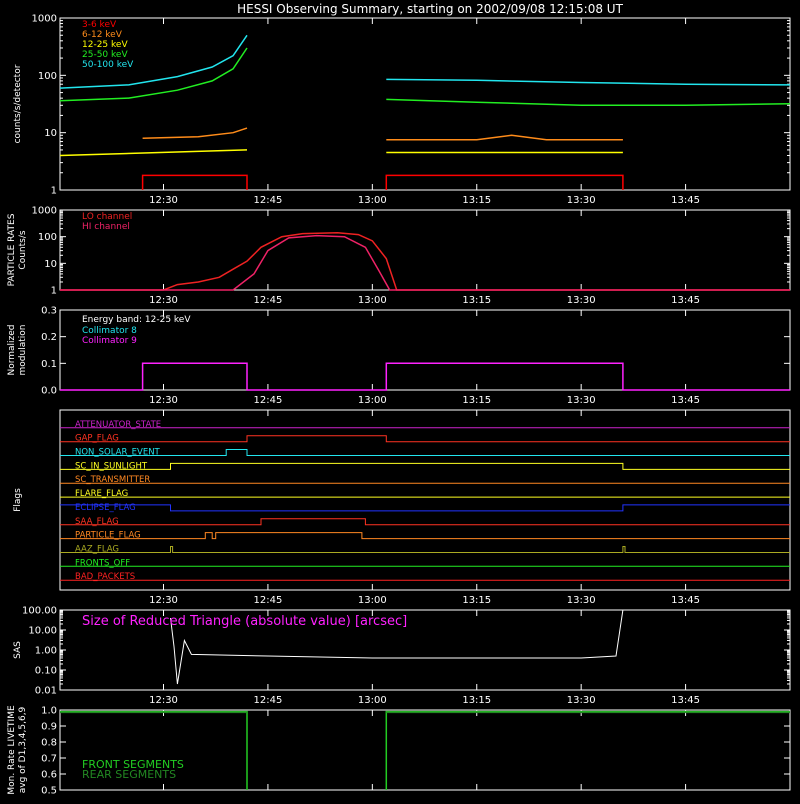  Describe the element at coordinates (49, 711) in the screenshot. I see `y-tick-label: 1.0` at that location.